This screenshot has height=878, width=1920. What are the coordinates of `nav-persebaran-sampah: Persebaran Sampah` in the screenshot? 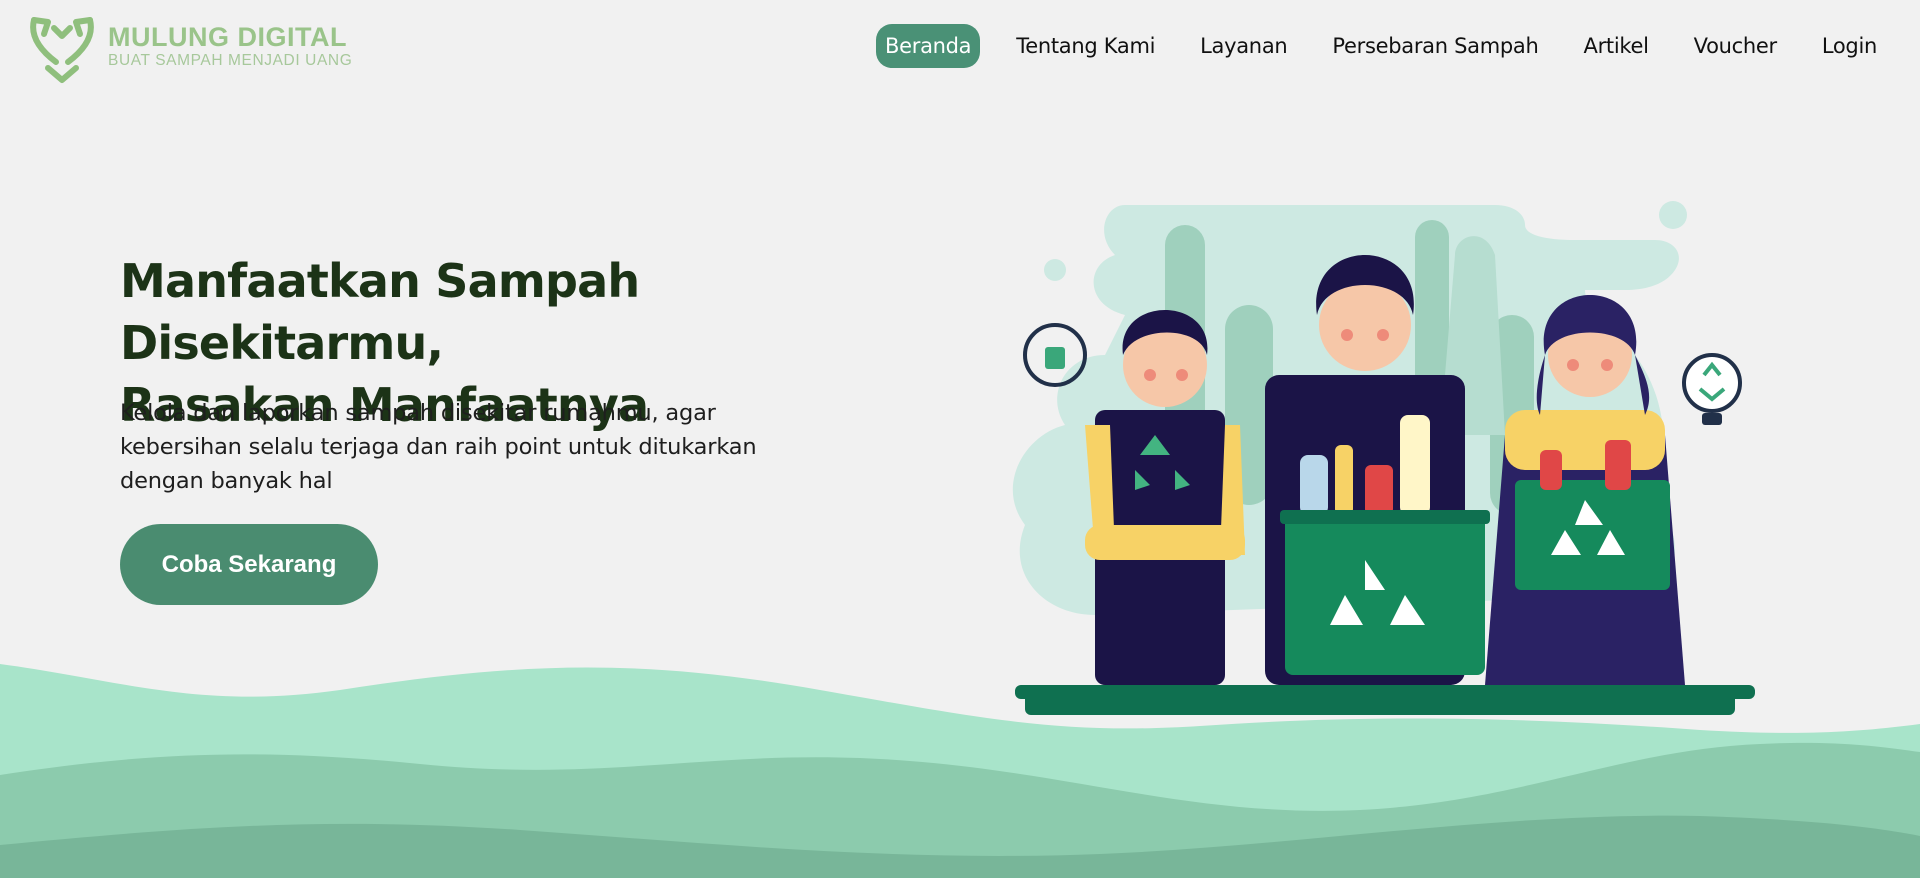 It's located at (1435, 46).